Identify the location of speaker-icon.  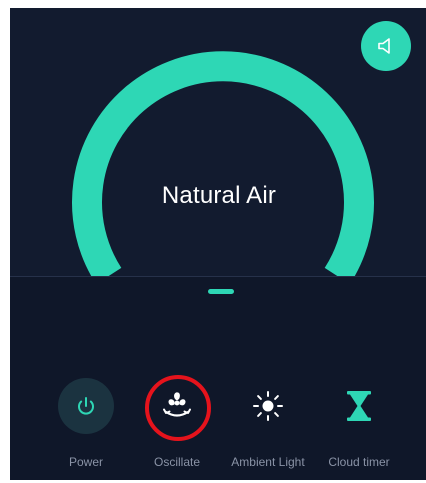
(384, 46).